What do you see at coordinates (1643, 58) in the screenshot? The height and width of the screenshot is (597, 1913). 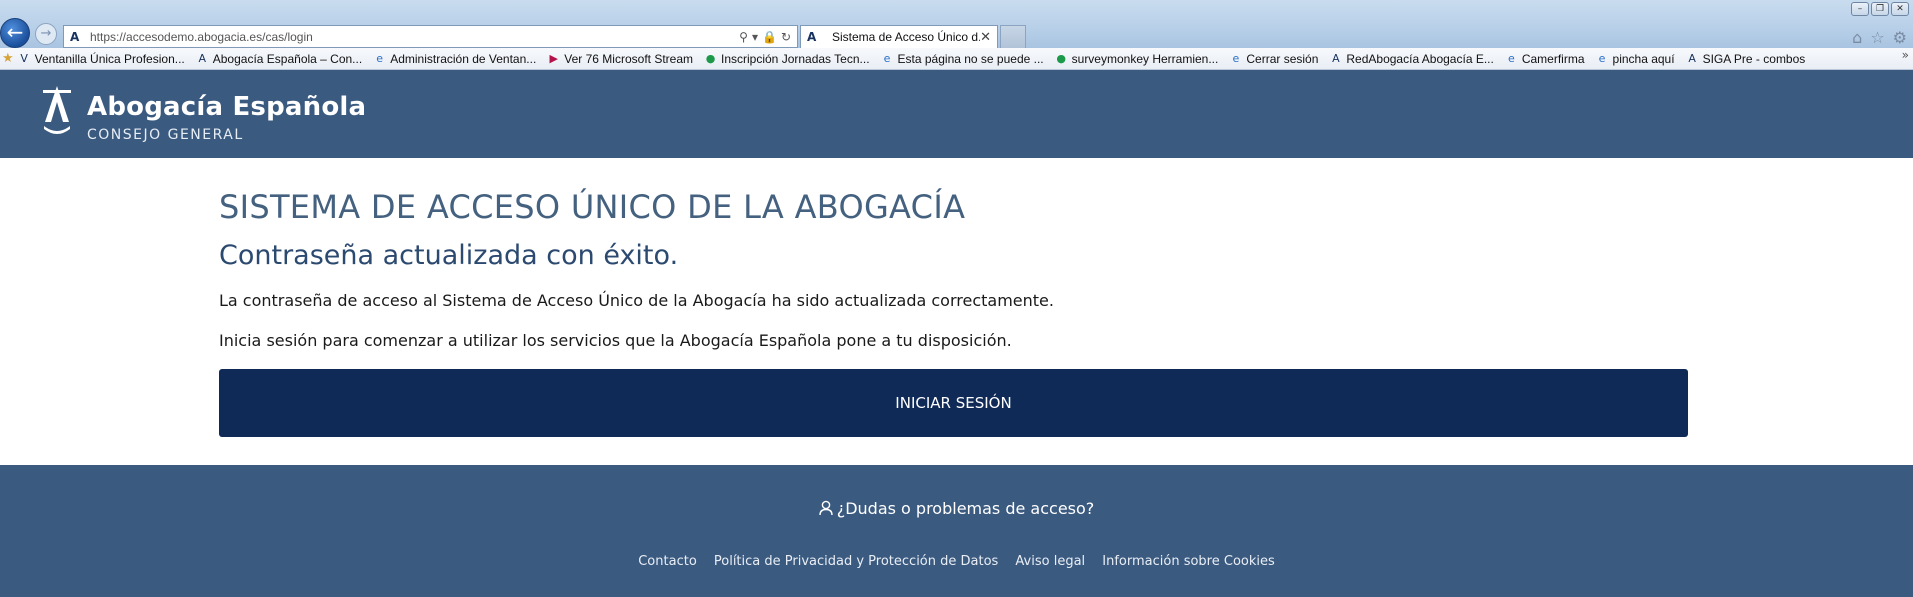 I see `favorite-label: pincha aquí` at bounding box center [1643, 58].